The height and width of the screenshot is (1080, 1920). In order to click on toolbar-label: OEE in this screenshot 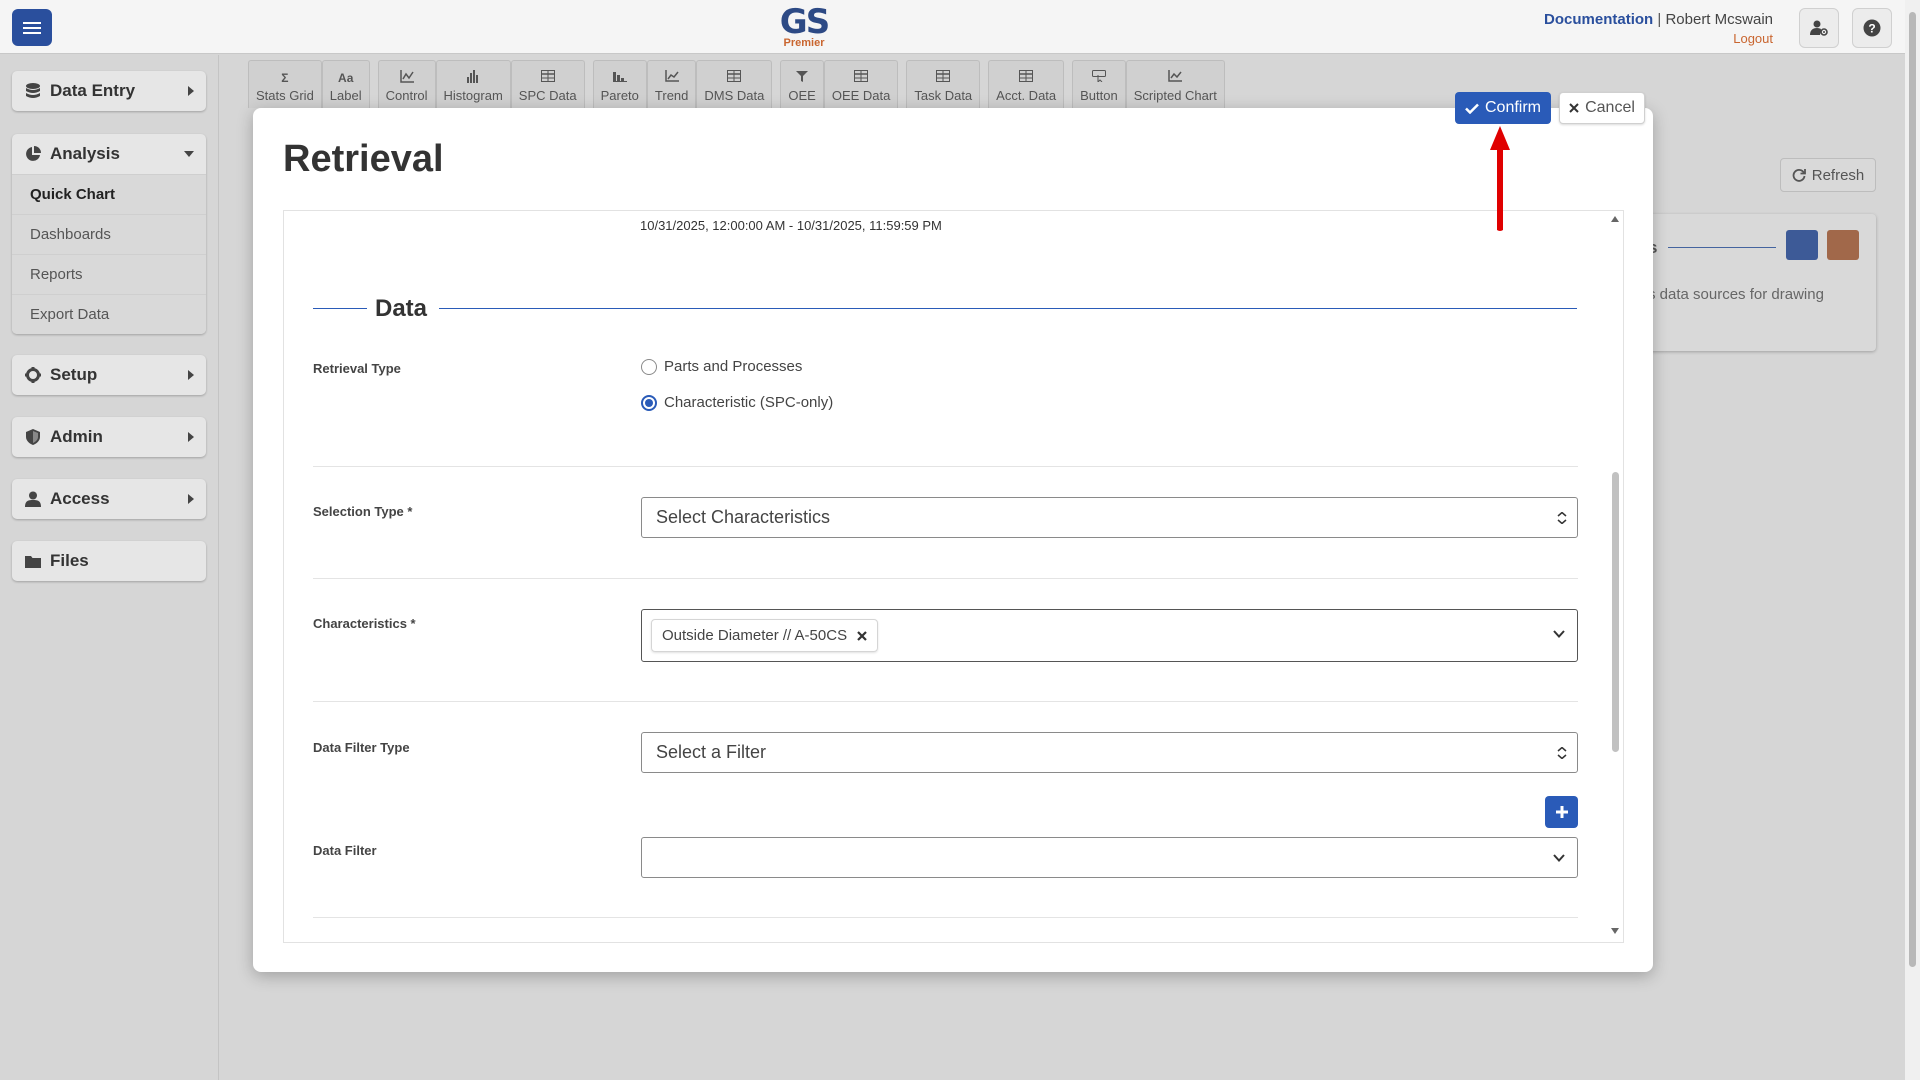, I will do `click(802, 95)`.